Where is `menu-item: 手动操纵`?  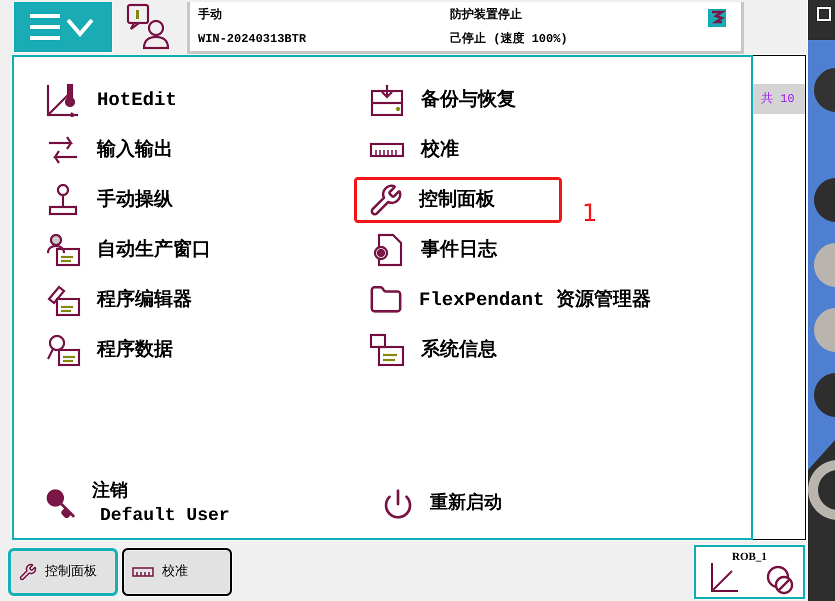
menu-item: 手动操纵 is located at coordinates (115, 200).